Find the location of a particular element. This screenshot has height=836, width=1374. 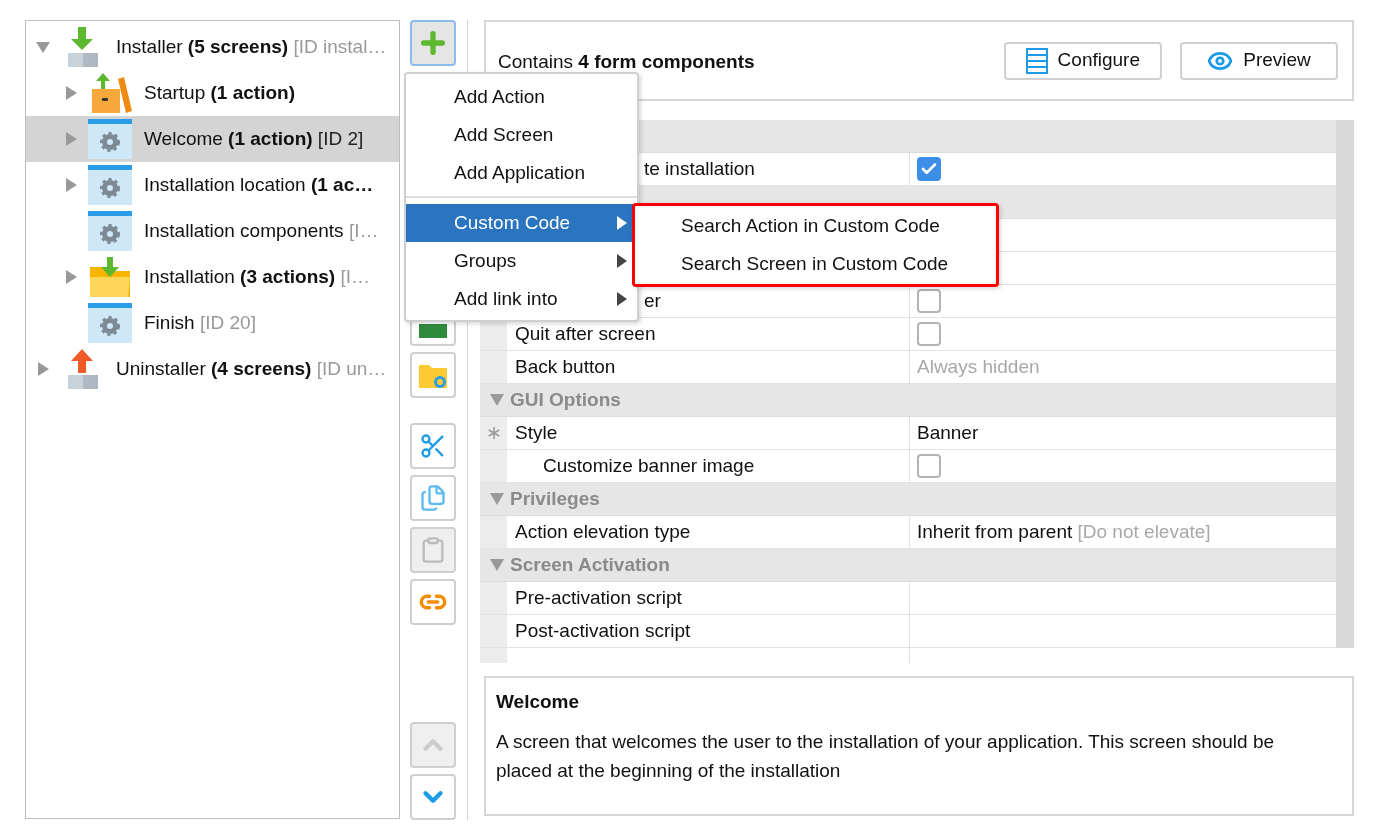

menu-item: Add Screen is located at coordinates (521, 135).